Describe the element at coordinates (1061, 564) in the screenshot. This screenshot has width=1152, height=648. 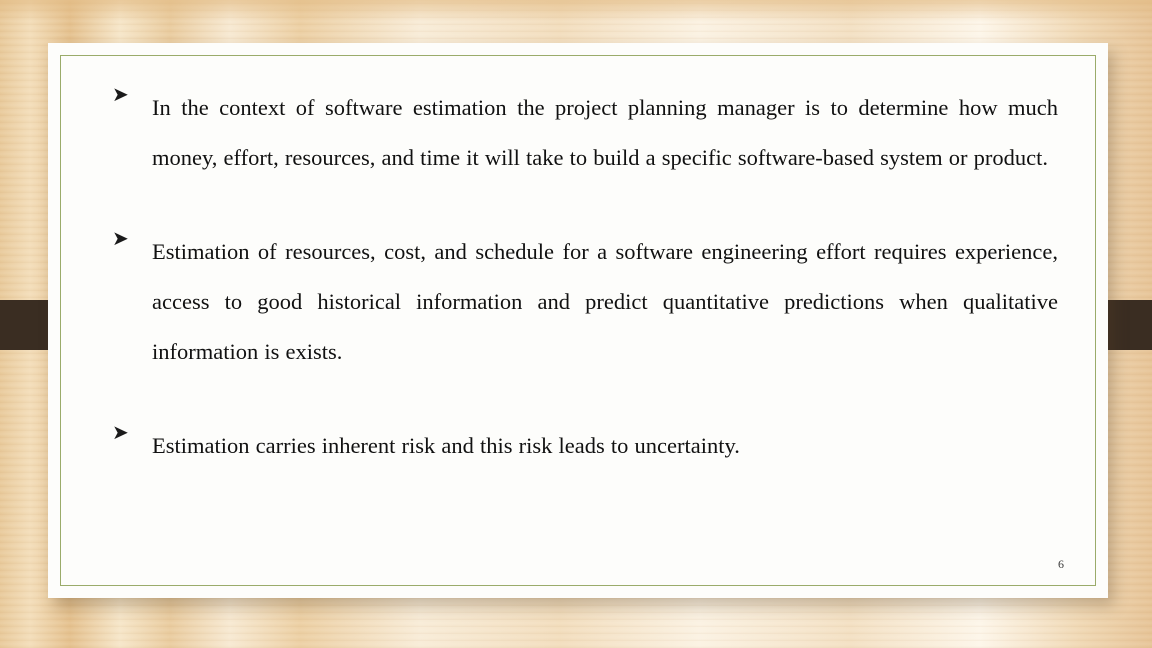
I see `slide-number: 6` at that location.